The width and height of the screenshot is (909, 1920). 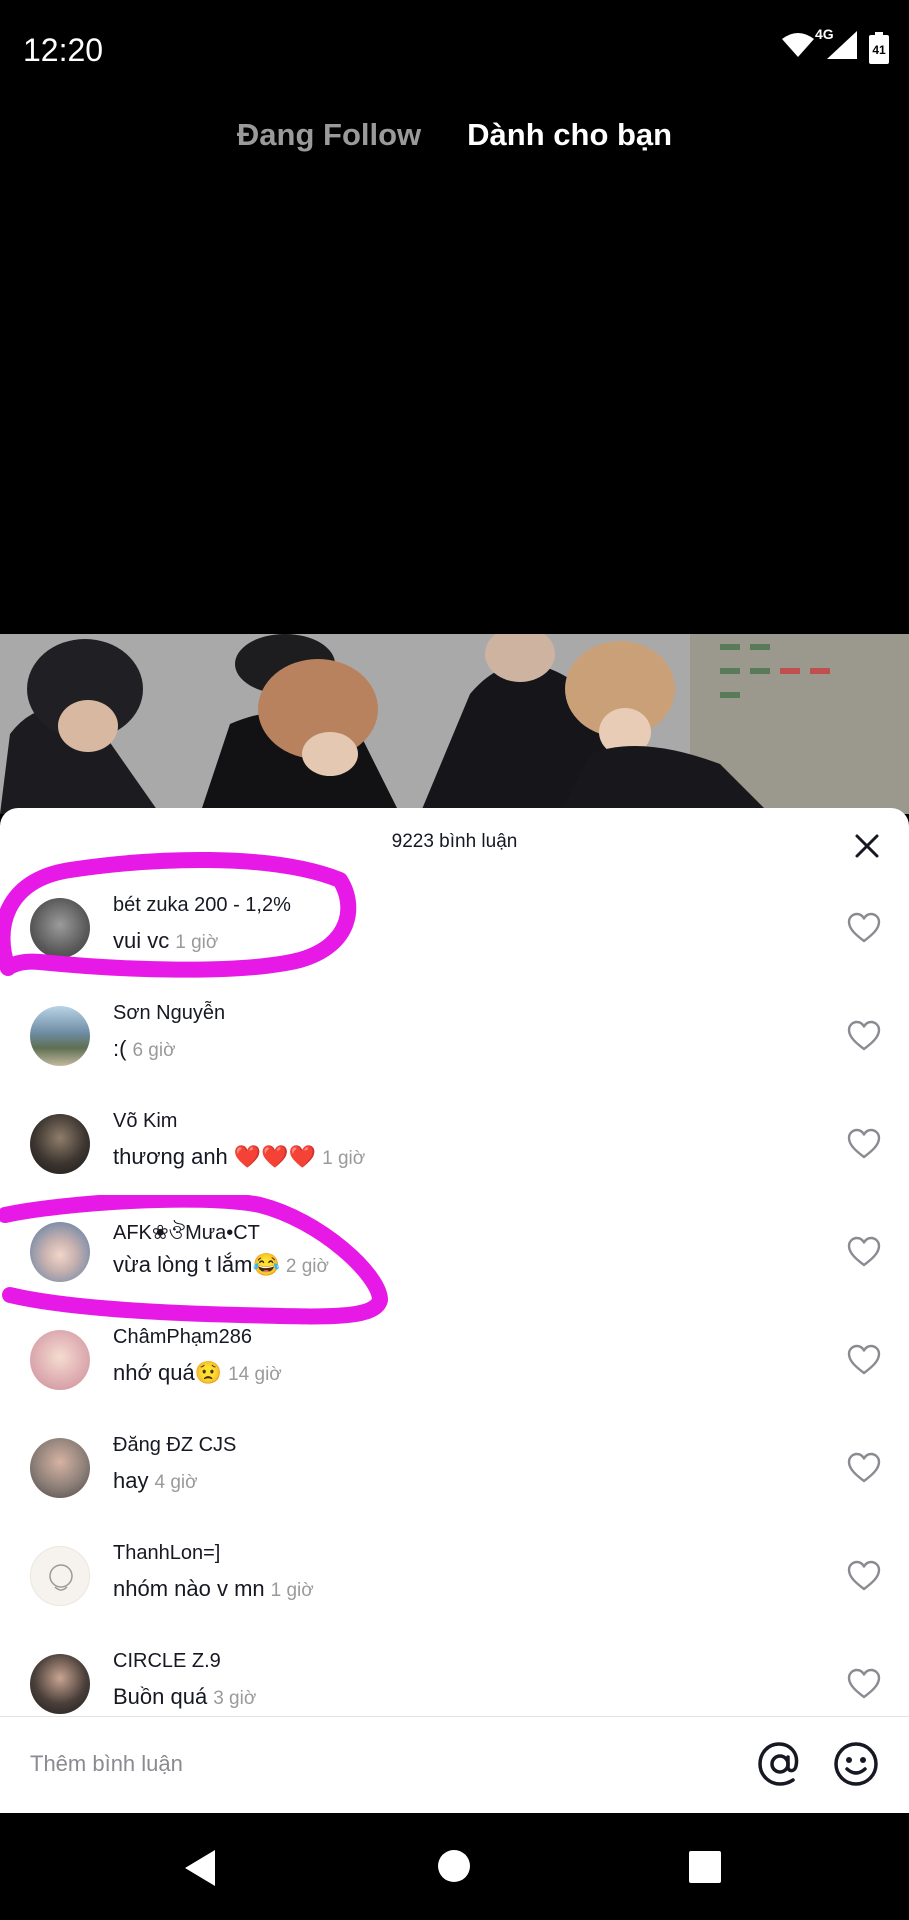 I want to click on comment-time: 3 giờ, so click(x=235, y=1698).